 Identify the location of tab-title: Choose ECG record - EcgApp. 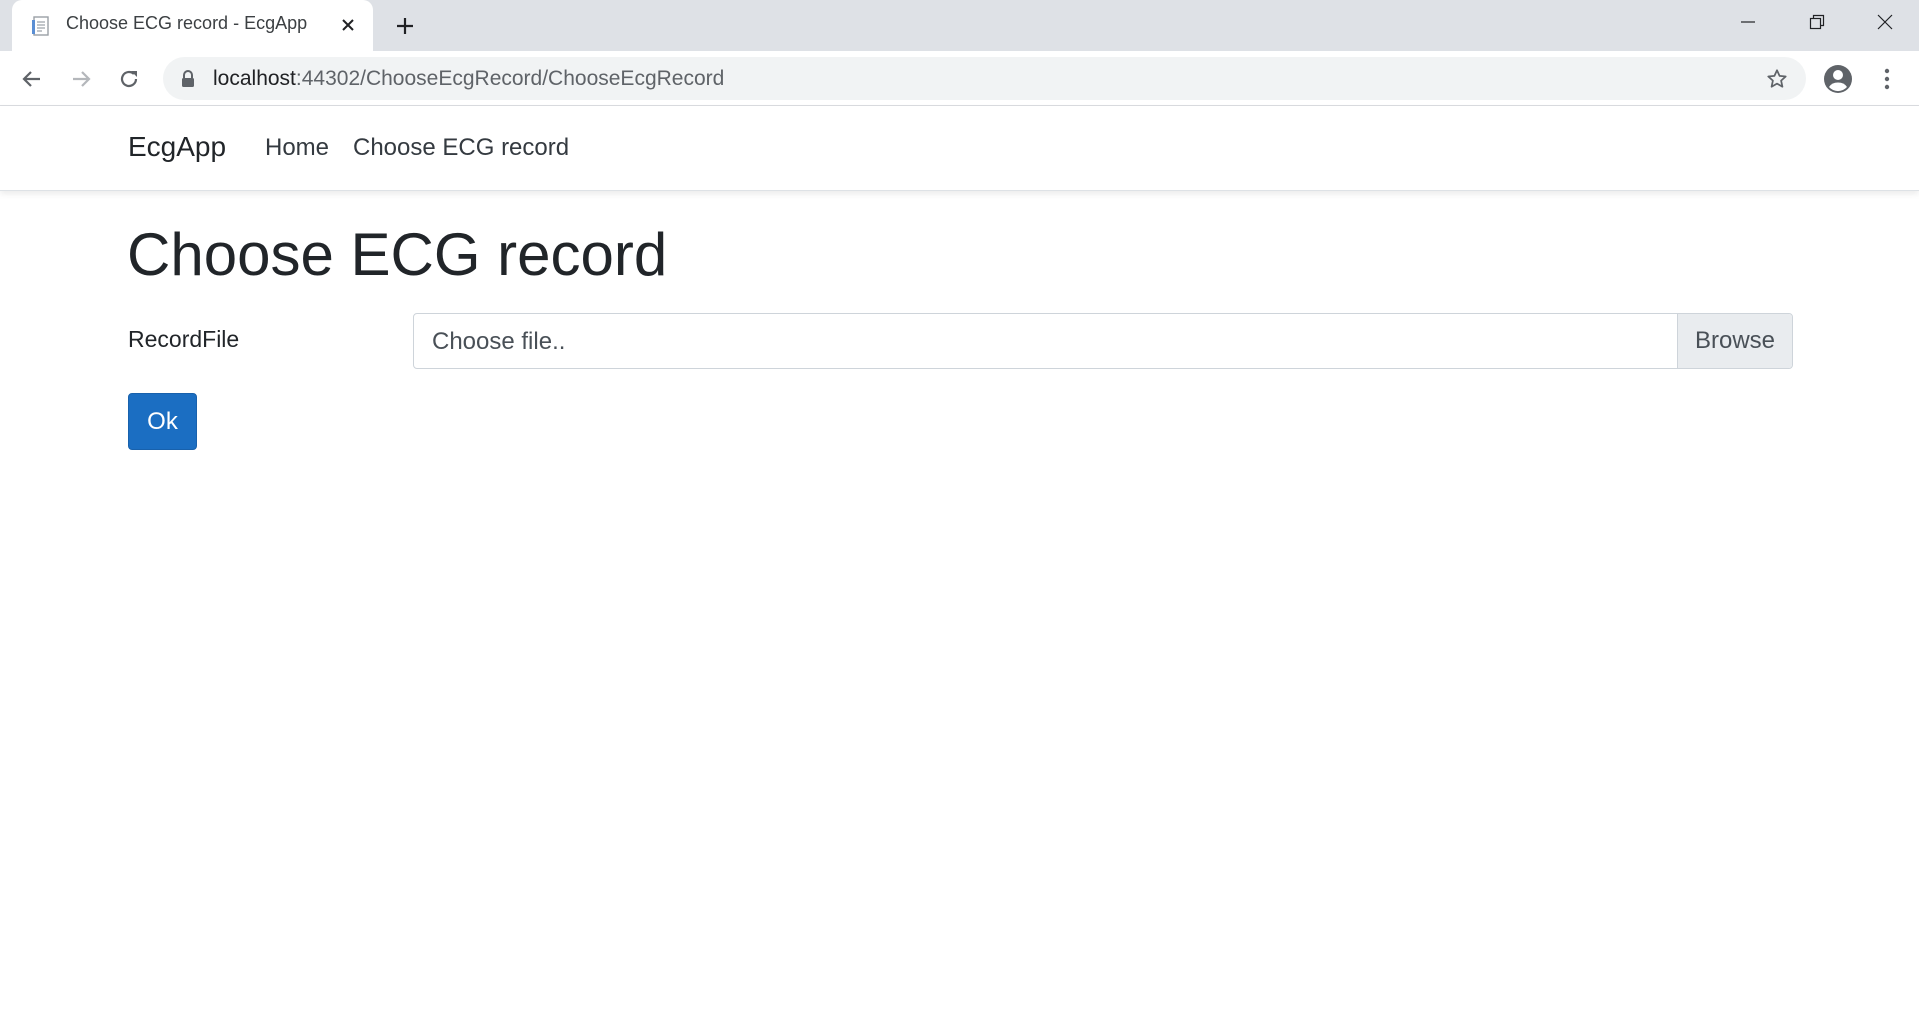
(187, 23).